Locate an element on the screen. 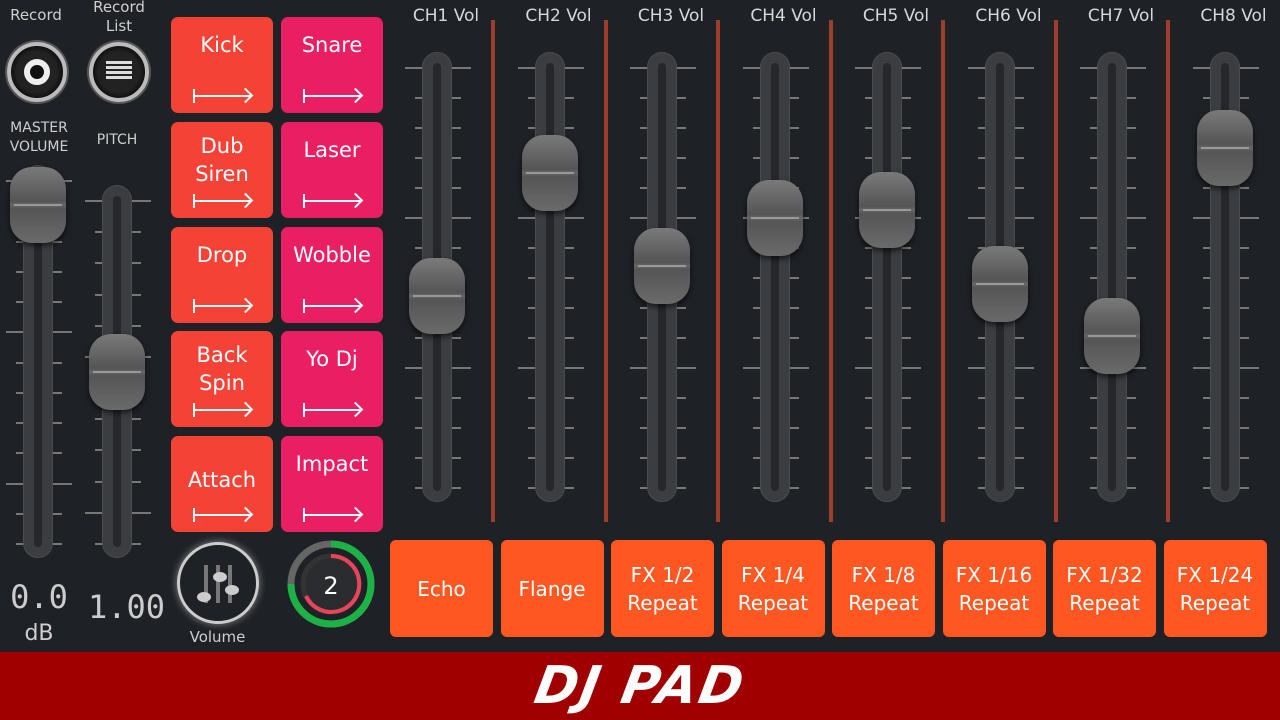 This screenshot has height=720, width=1280. counter-value: 2 is located at coordinates (330, 586).